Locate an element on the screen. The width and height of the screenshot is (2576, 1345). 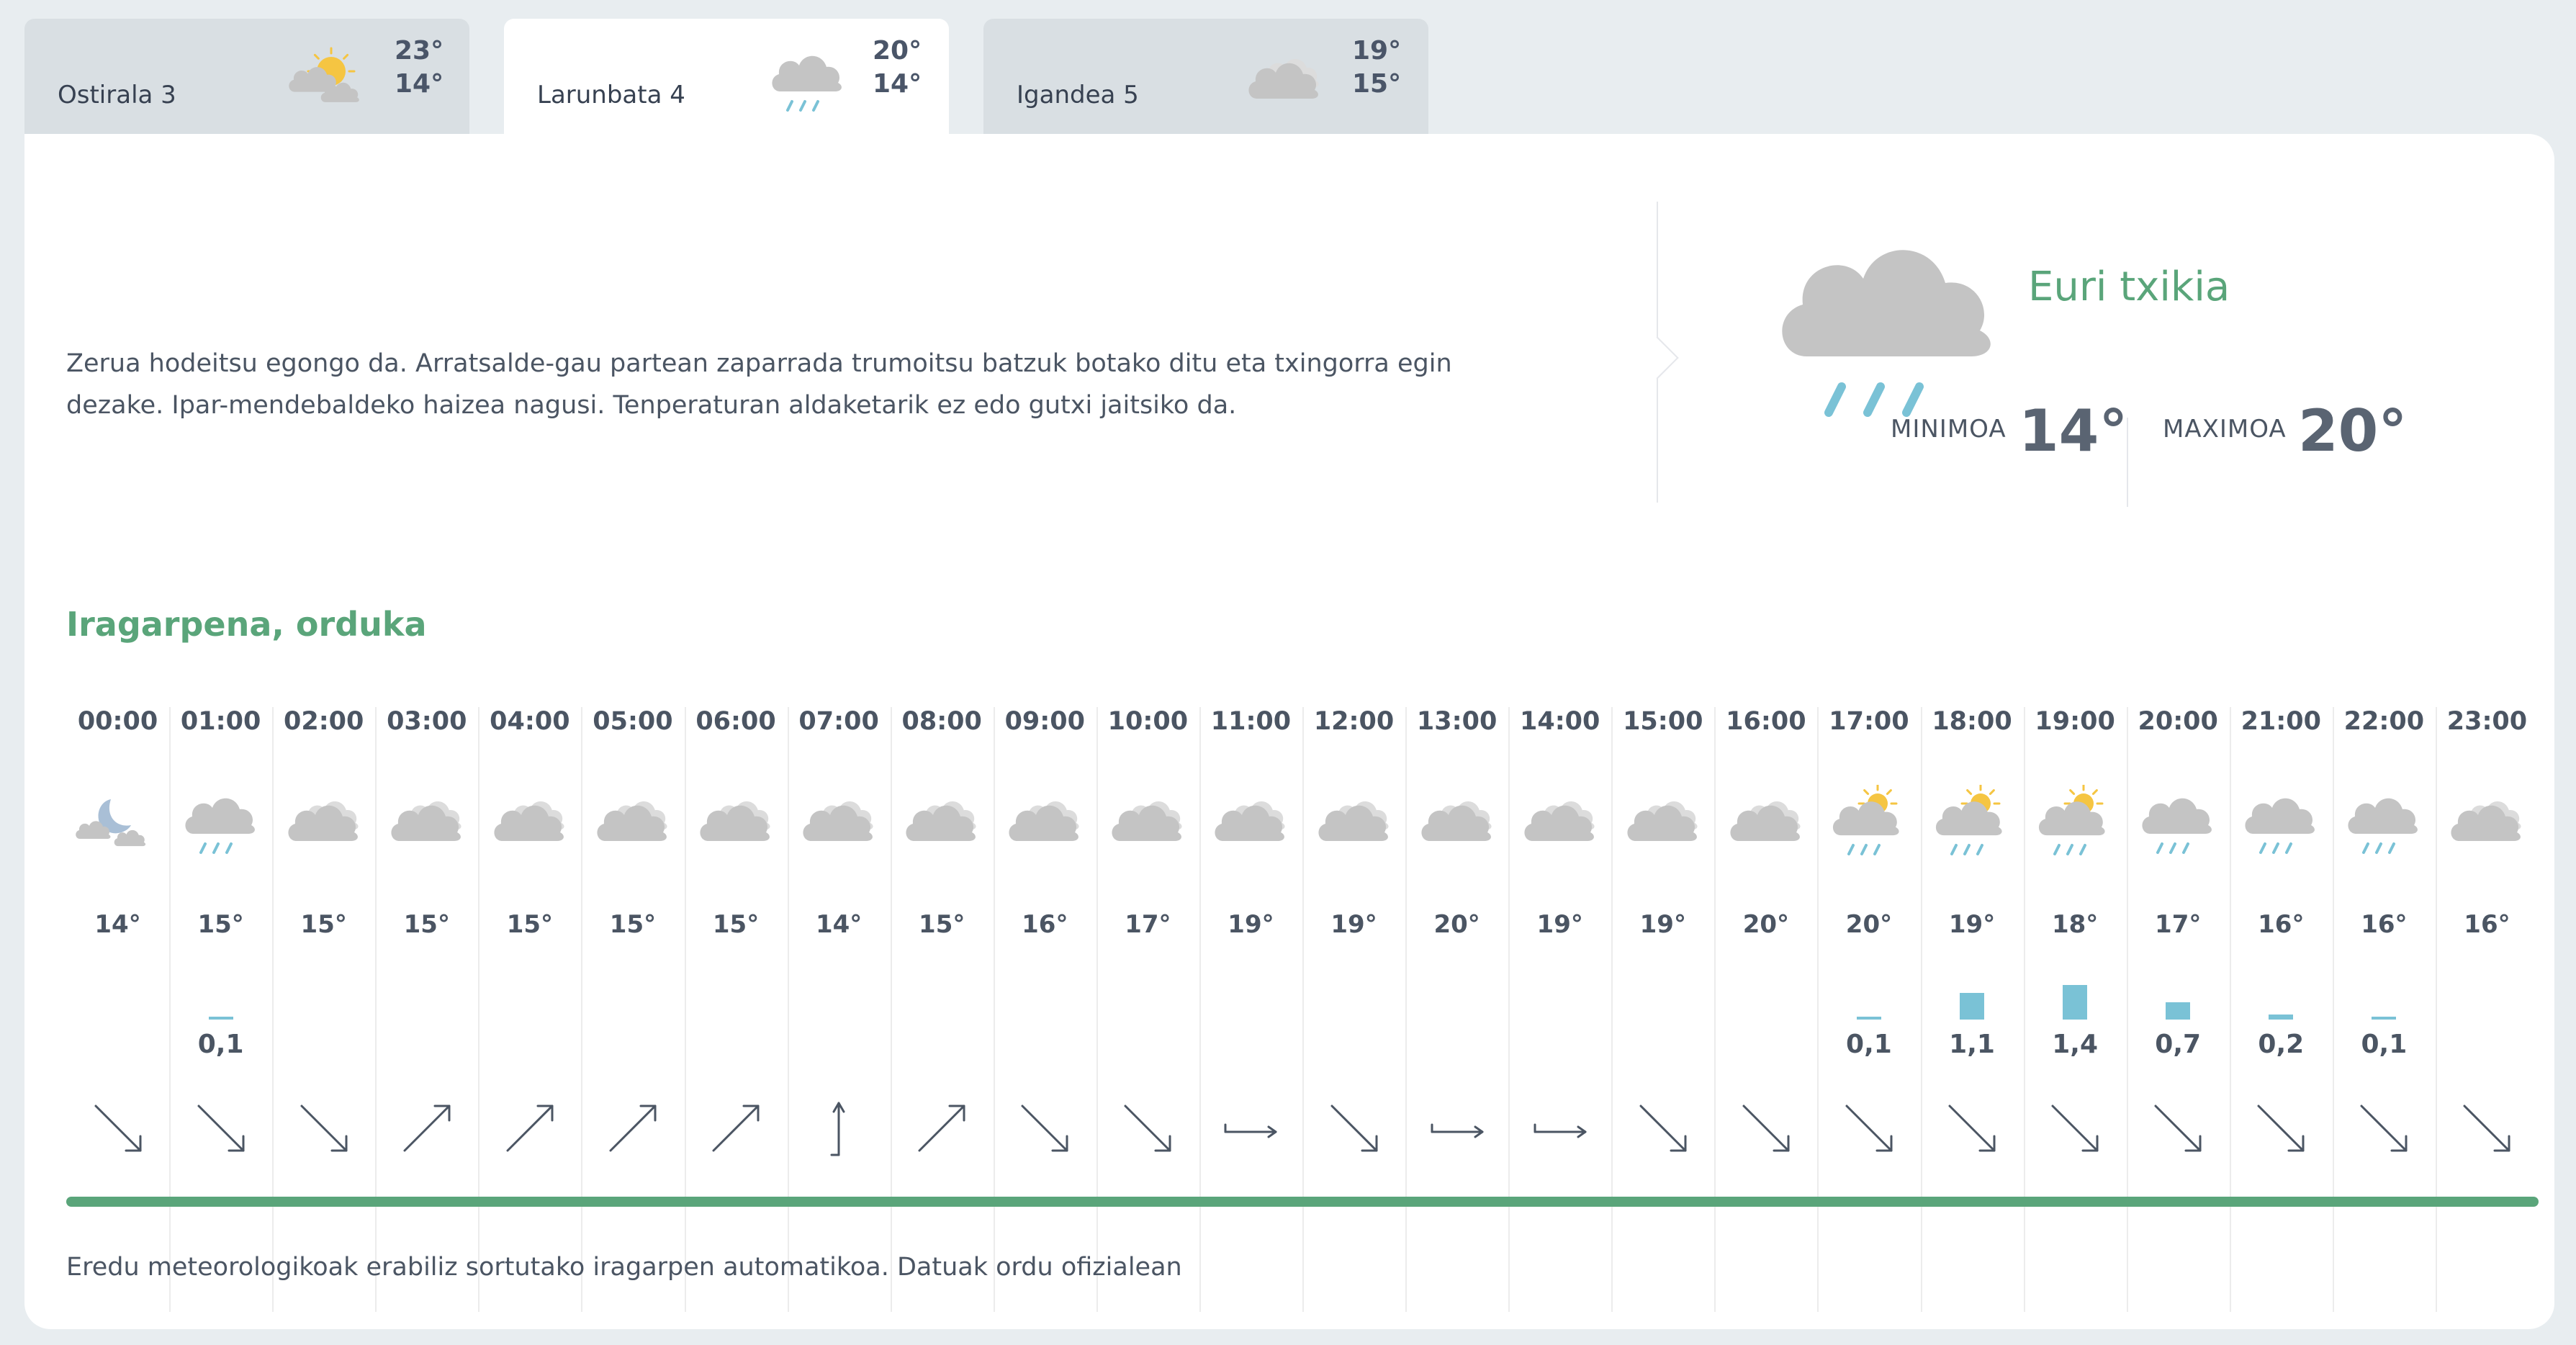
tab-min-temp: 15° is located at coordinates (1377, 84).